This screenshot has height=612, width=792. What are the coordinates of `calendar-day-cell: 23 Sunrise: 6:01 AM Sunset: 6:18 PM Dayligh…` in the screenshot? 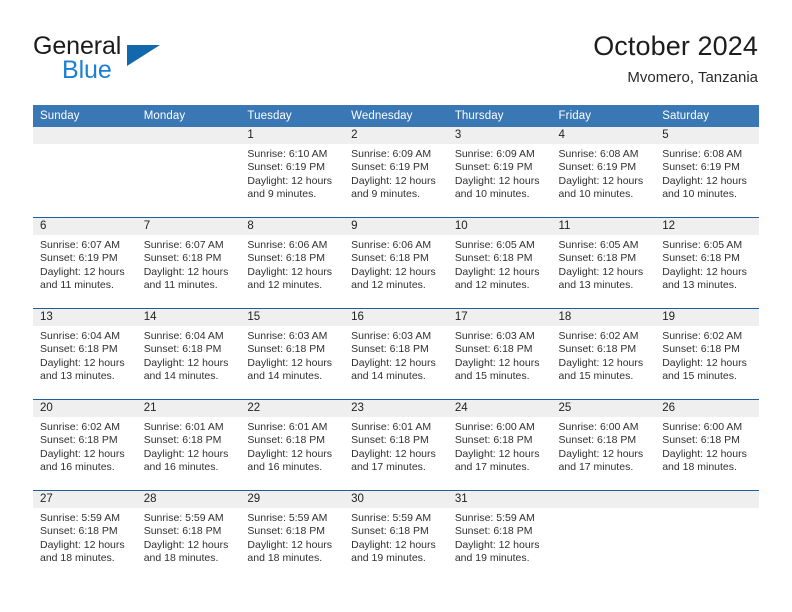 It's located at (396, 445).